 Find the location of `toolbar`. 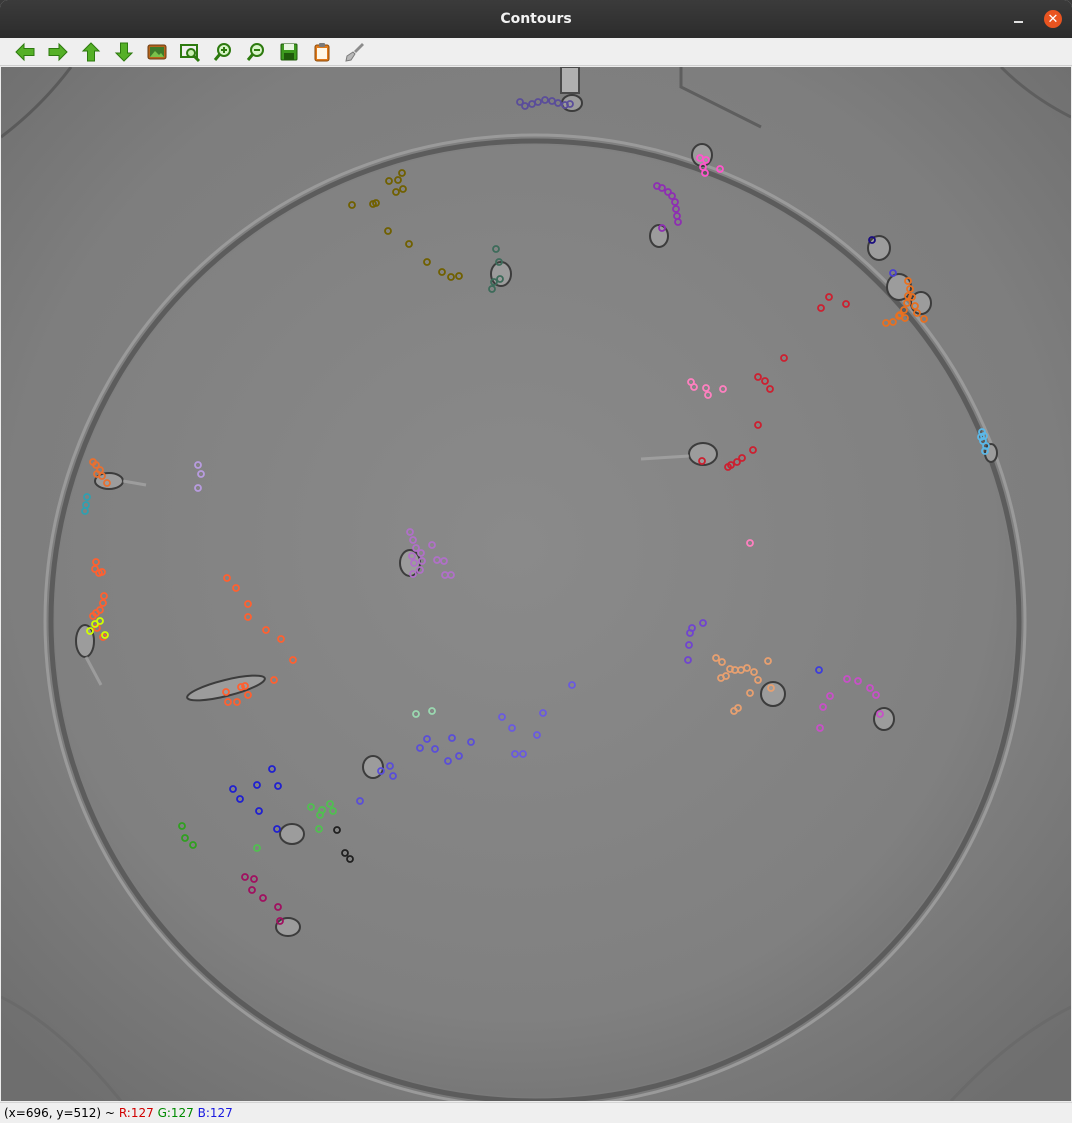

toolbar is located at coordinates (536, 52).